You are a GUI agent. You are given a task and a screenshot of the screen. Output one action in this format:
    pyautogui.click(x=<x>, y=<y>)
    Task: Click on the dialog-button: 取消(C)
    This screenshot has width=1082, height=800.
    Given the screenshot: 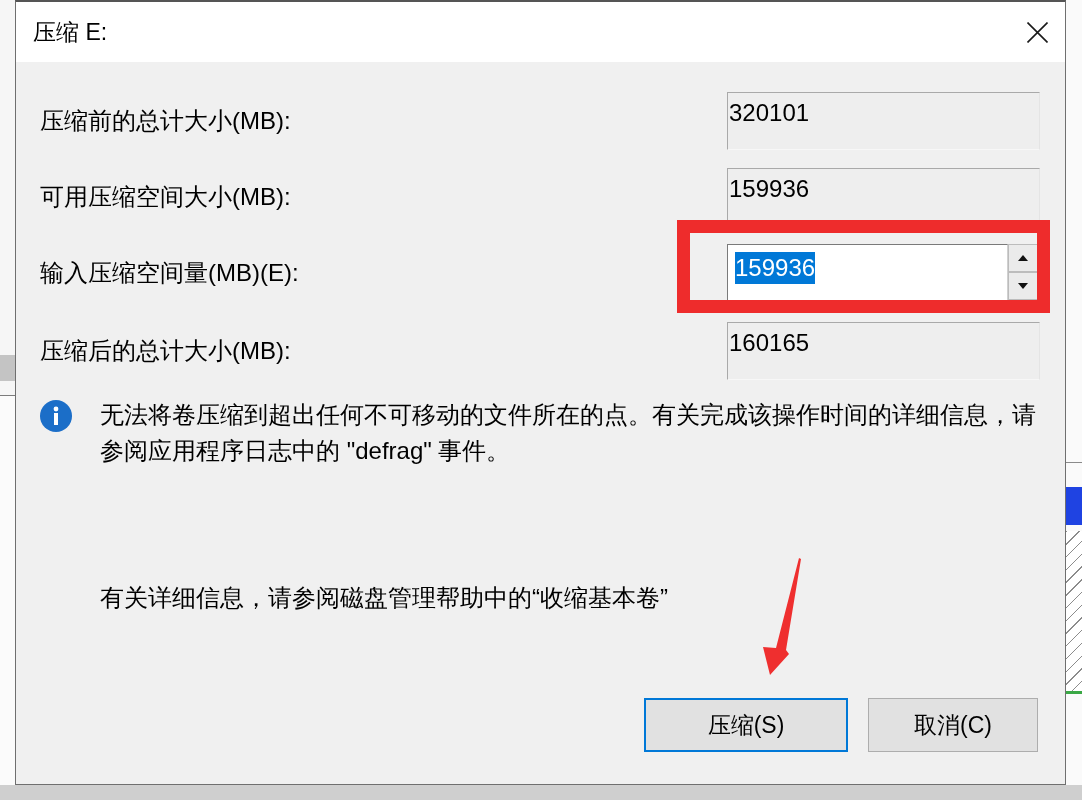 What is the action you would take?
    pyautogui.click(x=953, y=725)
    